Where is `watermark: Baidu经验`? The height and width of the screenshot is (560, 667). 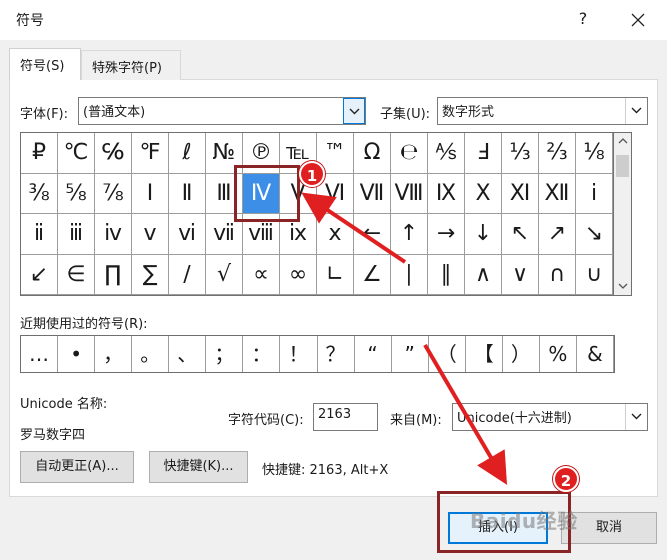 watermark: Baidu经验 is located at coordinates (524, 521).